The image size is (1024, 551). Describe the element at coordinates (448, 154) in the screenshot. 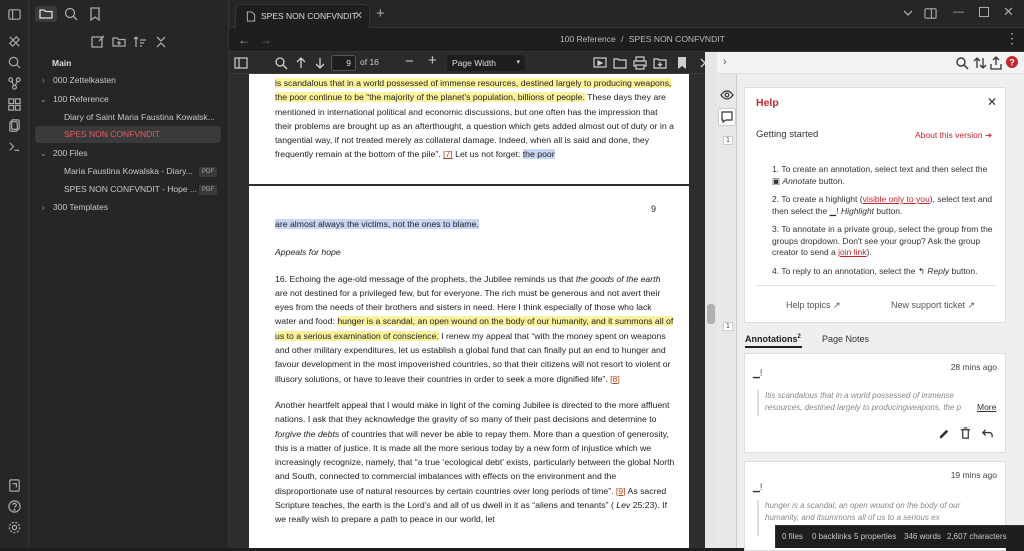

I see `footnote-link: [7]` at that location.